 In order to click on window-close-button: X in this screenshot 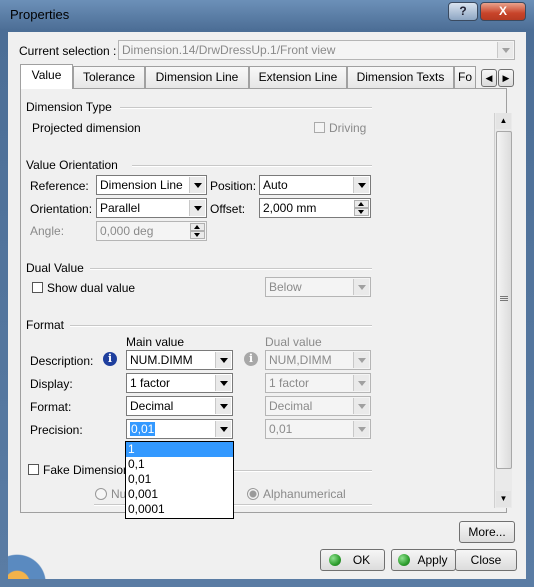, I will do `click(503, 11)`.